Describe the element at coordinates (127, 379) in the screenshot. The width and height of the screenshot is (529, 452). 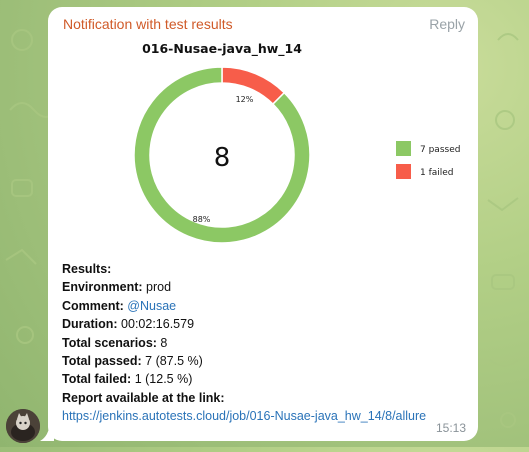
I see `total-failed-line: Total failed: 1 (12.5 %)` at that location.